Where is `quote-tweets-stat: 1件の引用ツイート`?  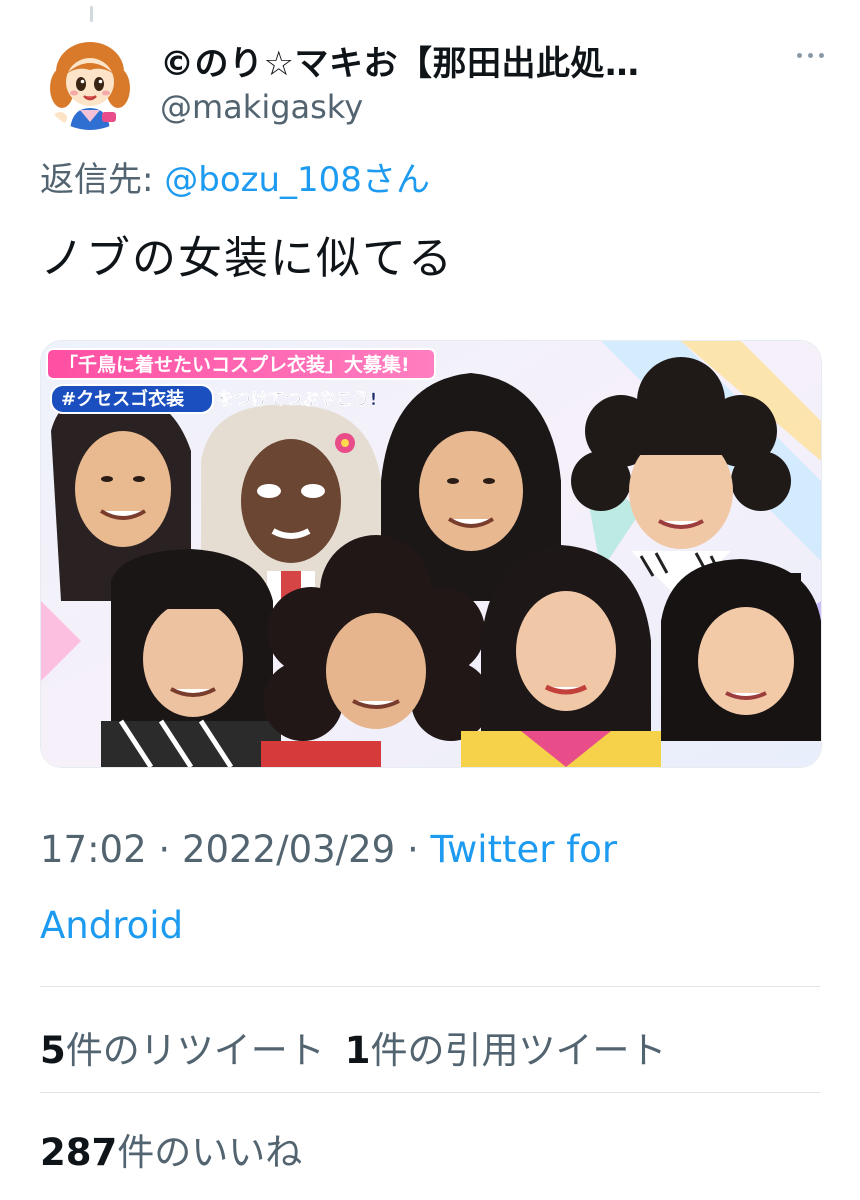 quote-tweets-stat: 1件の引用ツイート is located at coordinates (506, 1047).